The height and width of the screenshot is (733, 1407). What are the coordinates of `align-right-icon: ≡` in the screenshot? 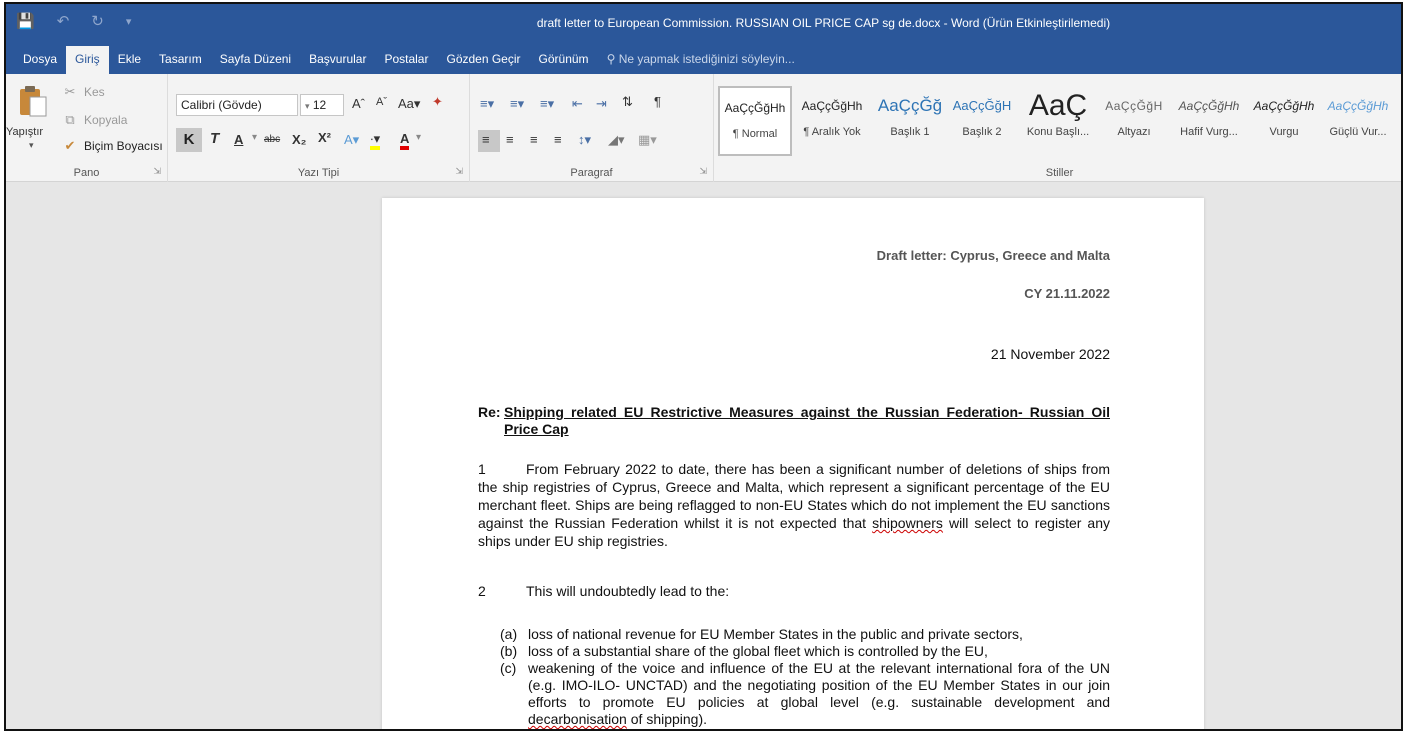 It's located at (534, 139).